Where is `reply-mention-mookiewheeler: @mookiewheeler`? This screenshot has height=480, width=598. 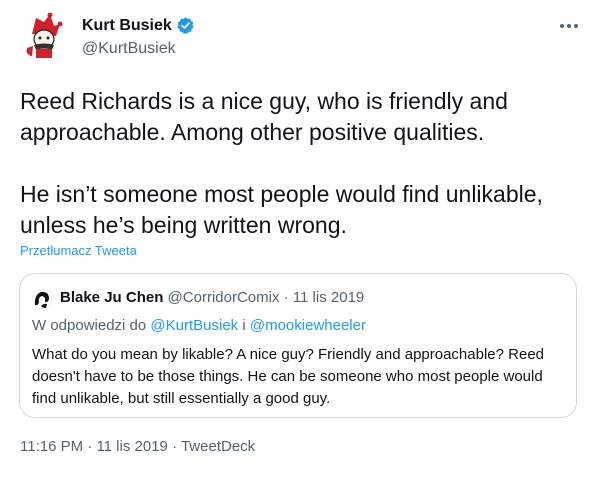 reply-mention-mookiewheeler: @mookiewheeler is located at coordinates (308, 325).